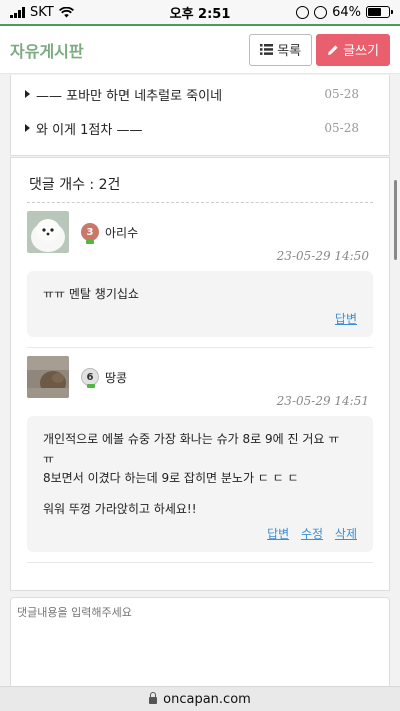  Describe the element at coordinates (49, 458) in the screenshot. I see `comment-text-line: ㅠ` at that location.